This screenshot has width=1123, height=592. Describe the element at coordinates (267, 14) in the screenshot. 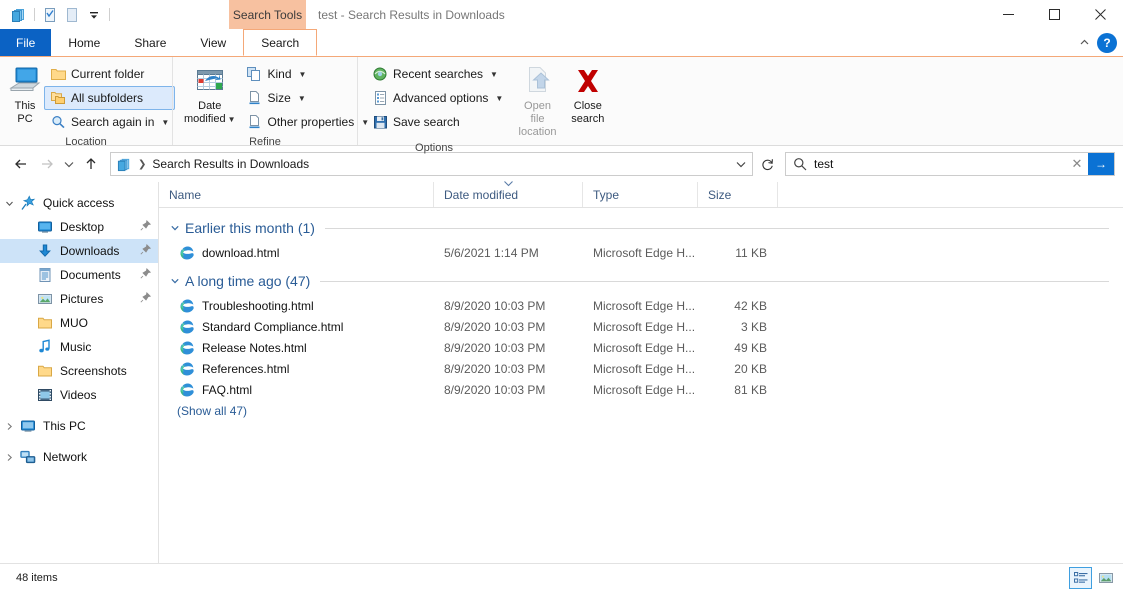

I see `contextual-tab-search-tools: Search Tools` at that location.